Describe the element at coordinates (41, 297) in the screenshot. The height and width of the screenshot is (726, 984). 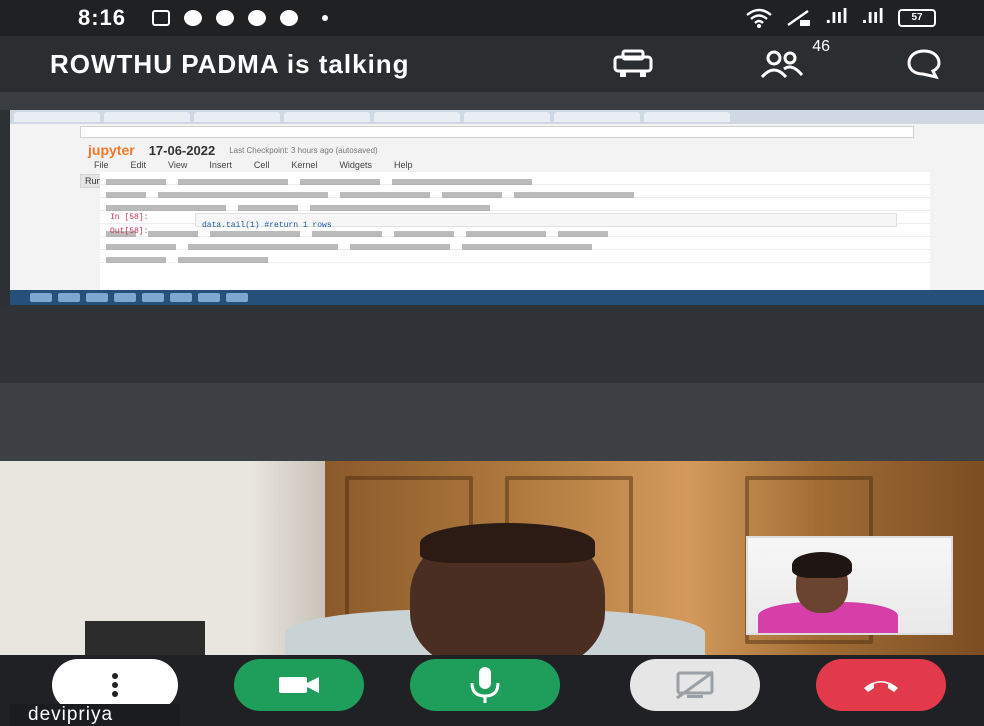
I see `start-icon` at that location.